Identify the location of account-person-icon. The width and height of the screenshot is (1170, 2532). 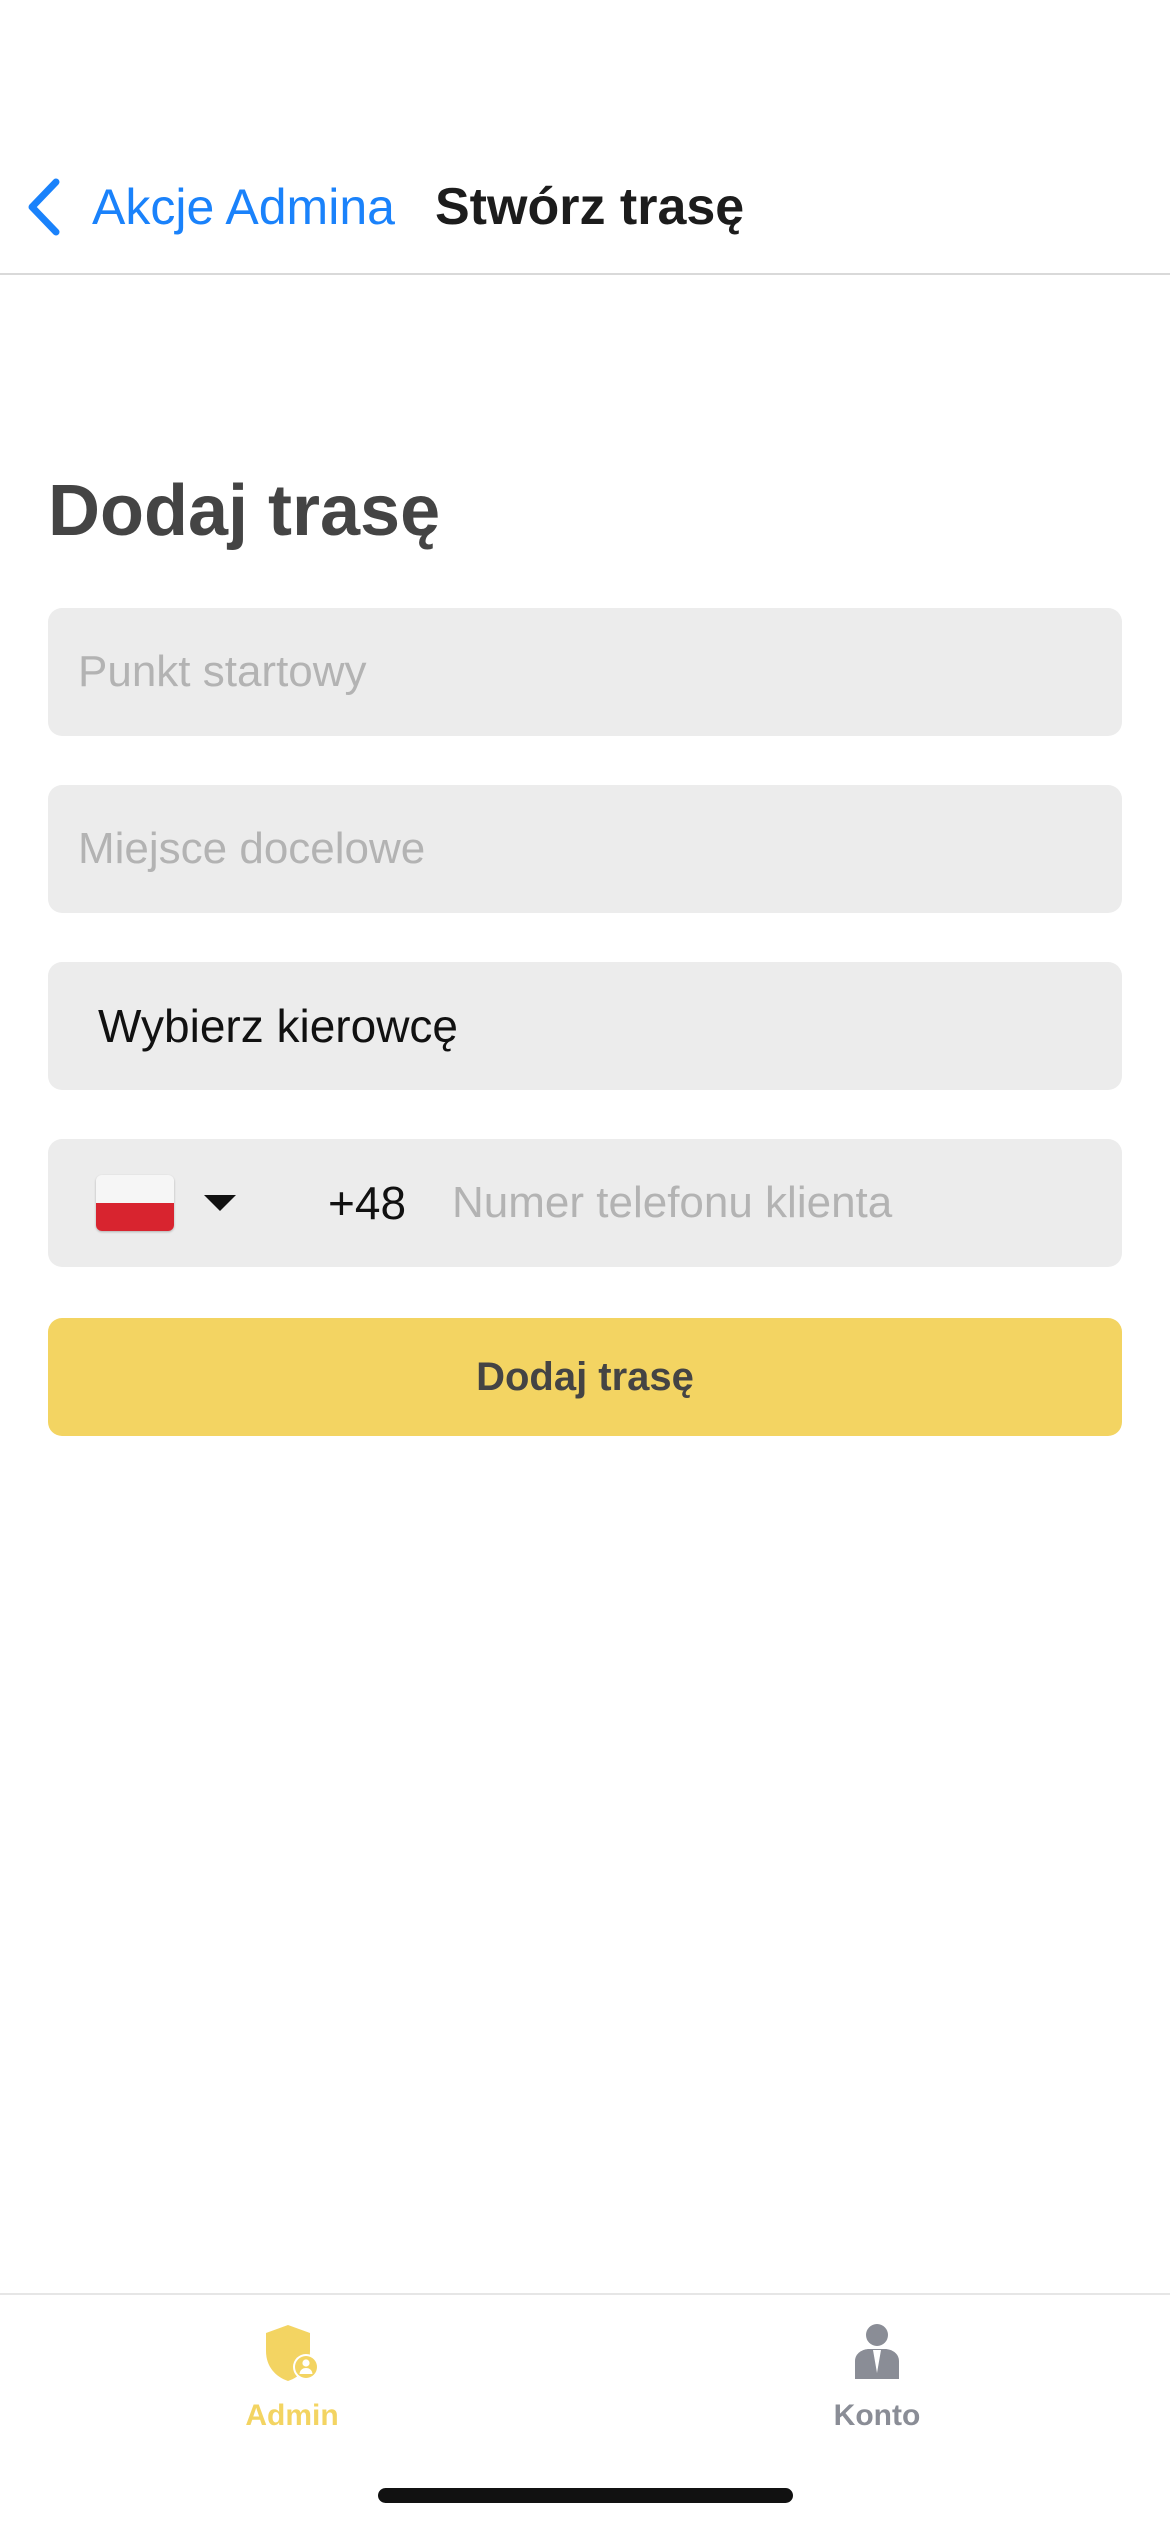
(877, 2351).